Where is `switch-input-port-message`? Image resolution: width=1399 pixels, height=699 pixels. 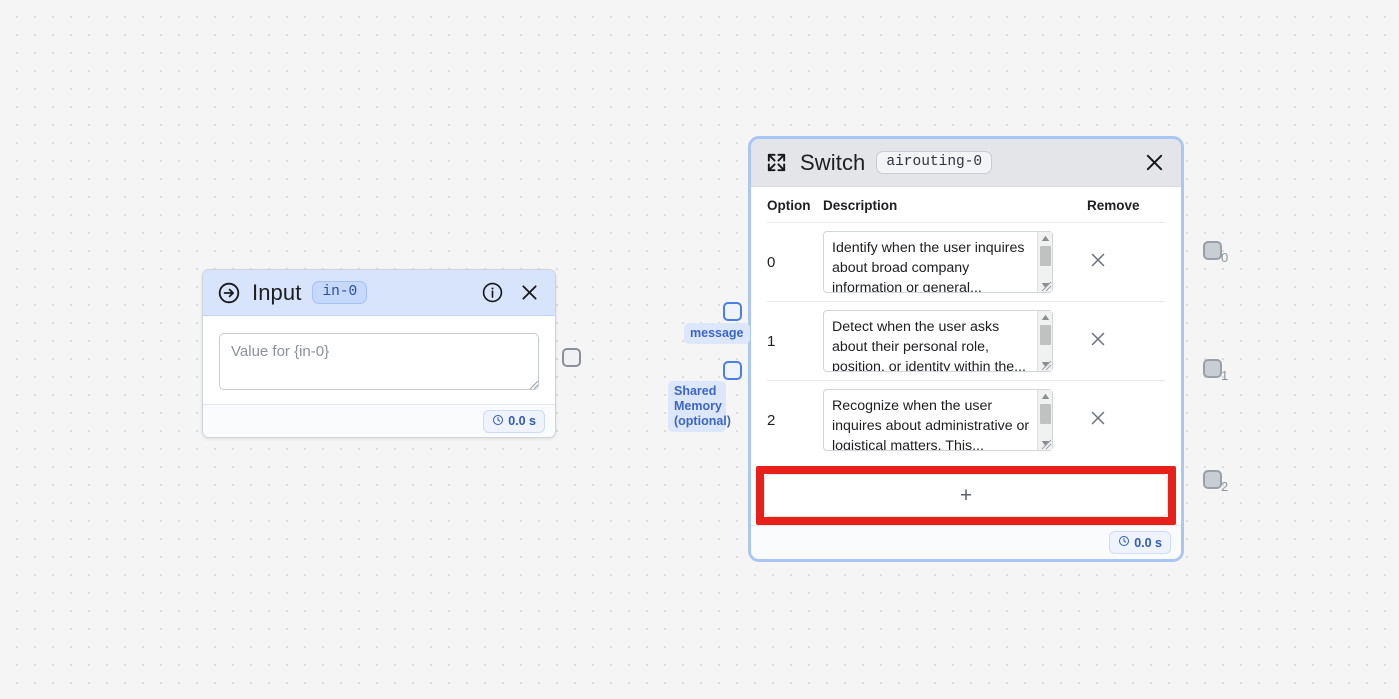
switch-input-port-message is located at coordinates (732, 311).